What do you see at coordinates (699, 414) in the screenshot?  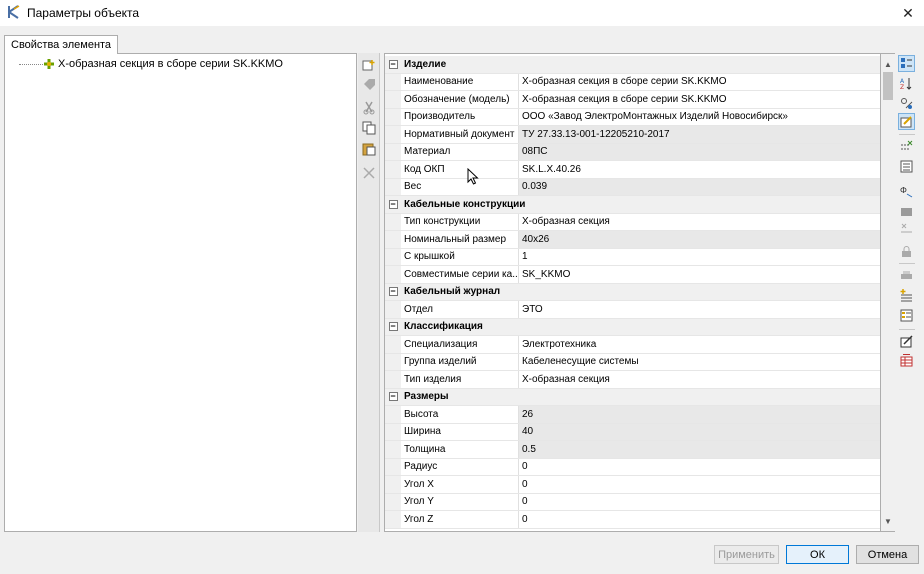 I see `property-value: 26` at bounding box center [699, 414].